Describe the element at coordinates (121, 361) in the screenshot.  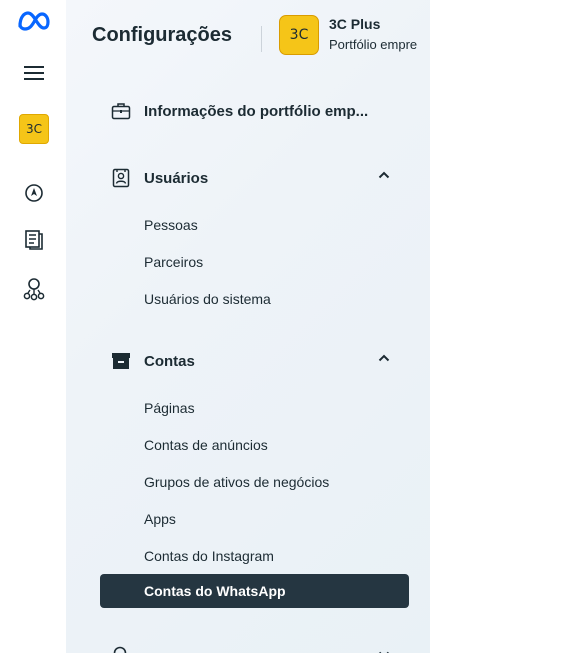
I see `archive-box-icon` at that location.